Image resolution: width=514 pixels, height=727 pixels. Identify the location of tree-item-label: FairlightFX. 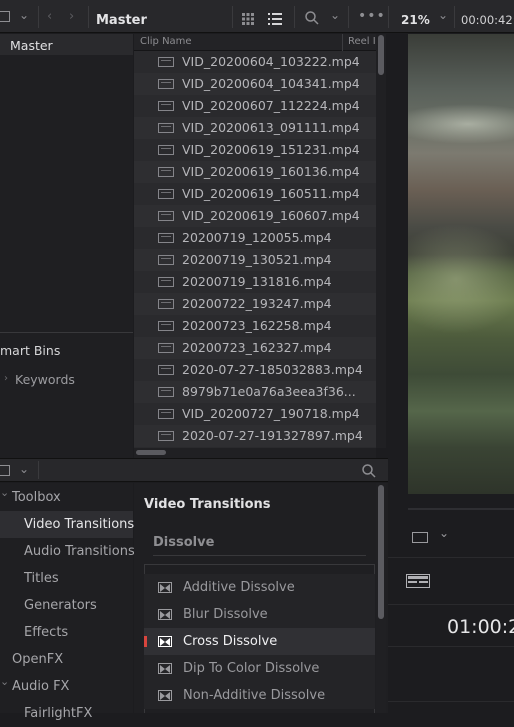
(58, 713).